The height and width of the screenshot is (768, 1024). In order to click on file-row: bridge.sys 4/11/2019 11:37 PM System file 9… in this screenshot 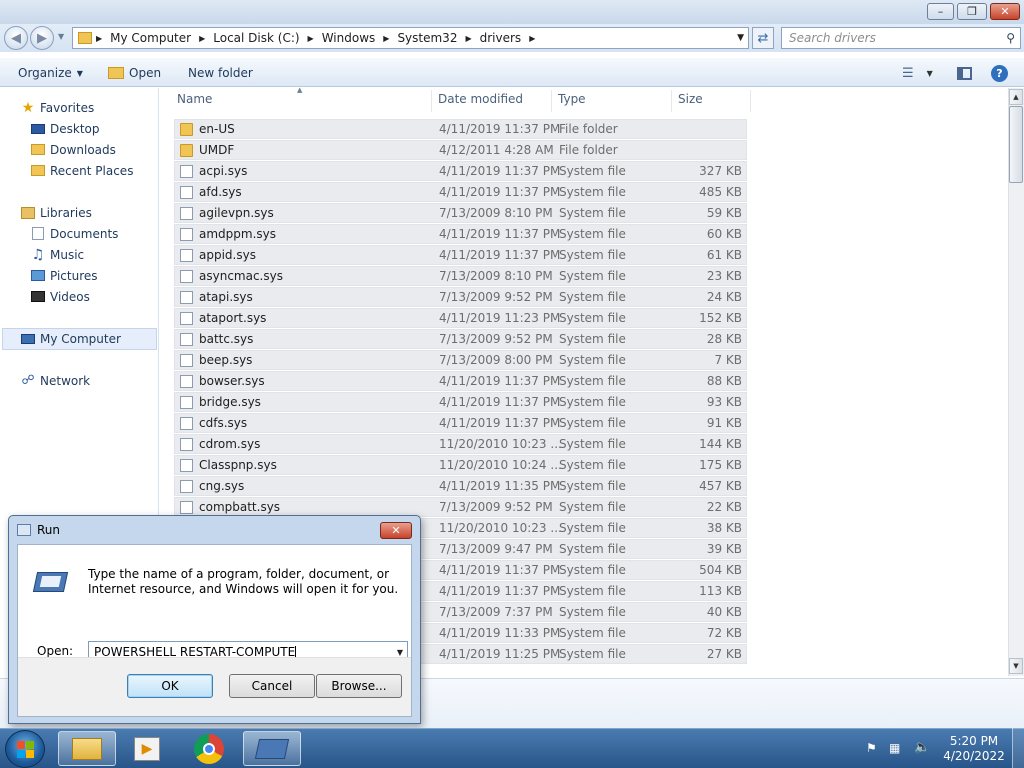, I will do `click(460, 402)`.